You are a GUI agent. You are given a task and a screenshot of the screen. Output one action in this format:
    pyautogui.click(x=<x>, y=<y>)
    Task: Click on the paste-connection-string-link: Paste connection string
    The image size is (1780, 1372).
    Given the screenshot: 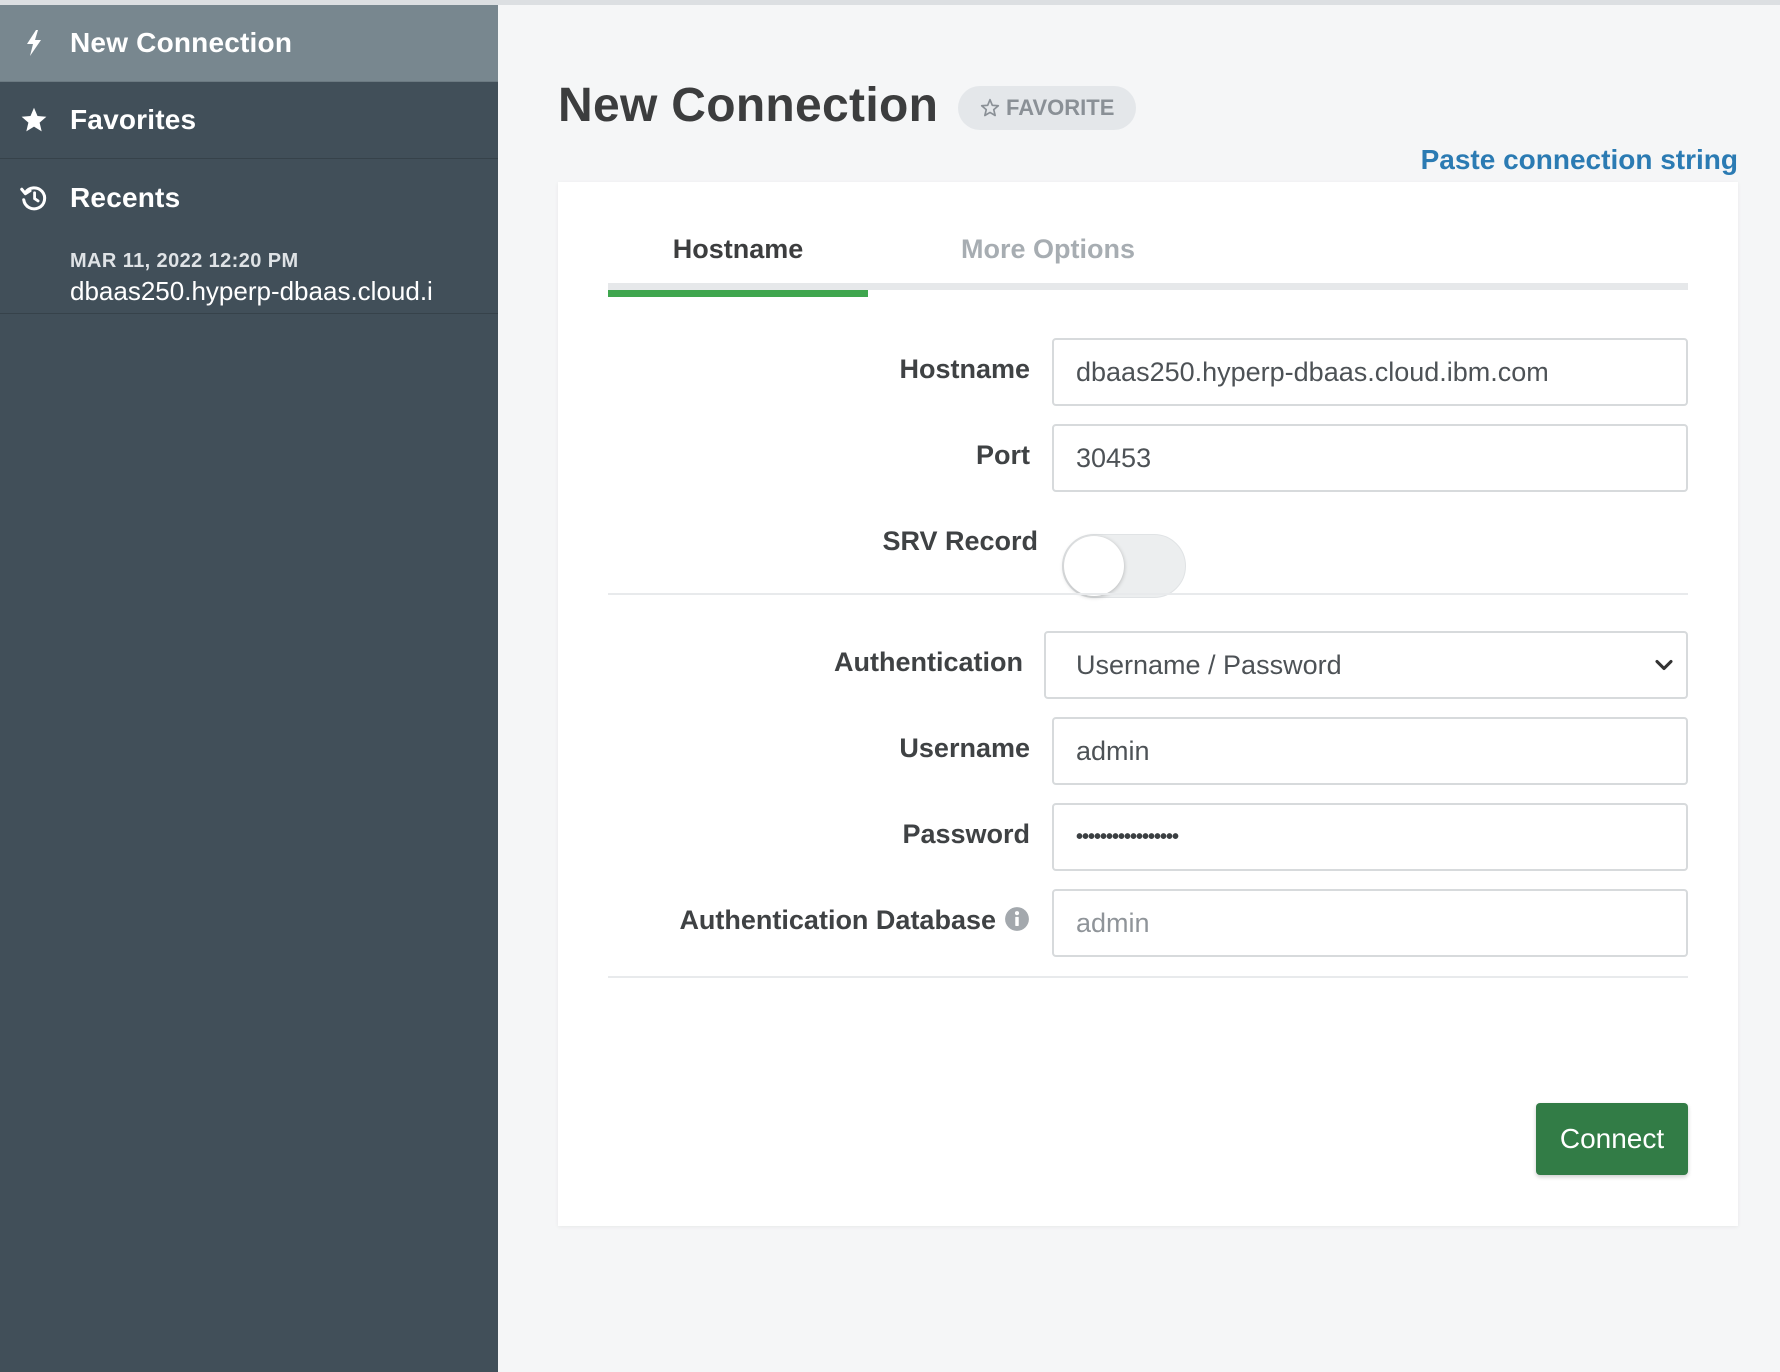 What is the action you would take?
    pyautogui.click(x=1579, y=160)
    